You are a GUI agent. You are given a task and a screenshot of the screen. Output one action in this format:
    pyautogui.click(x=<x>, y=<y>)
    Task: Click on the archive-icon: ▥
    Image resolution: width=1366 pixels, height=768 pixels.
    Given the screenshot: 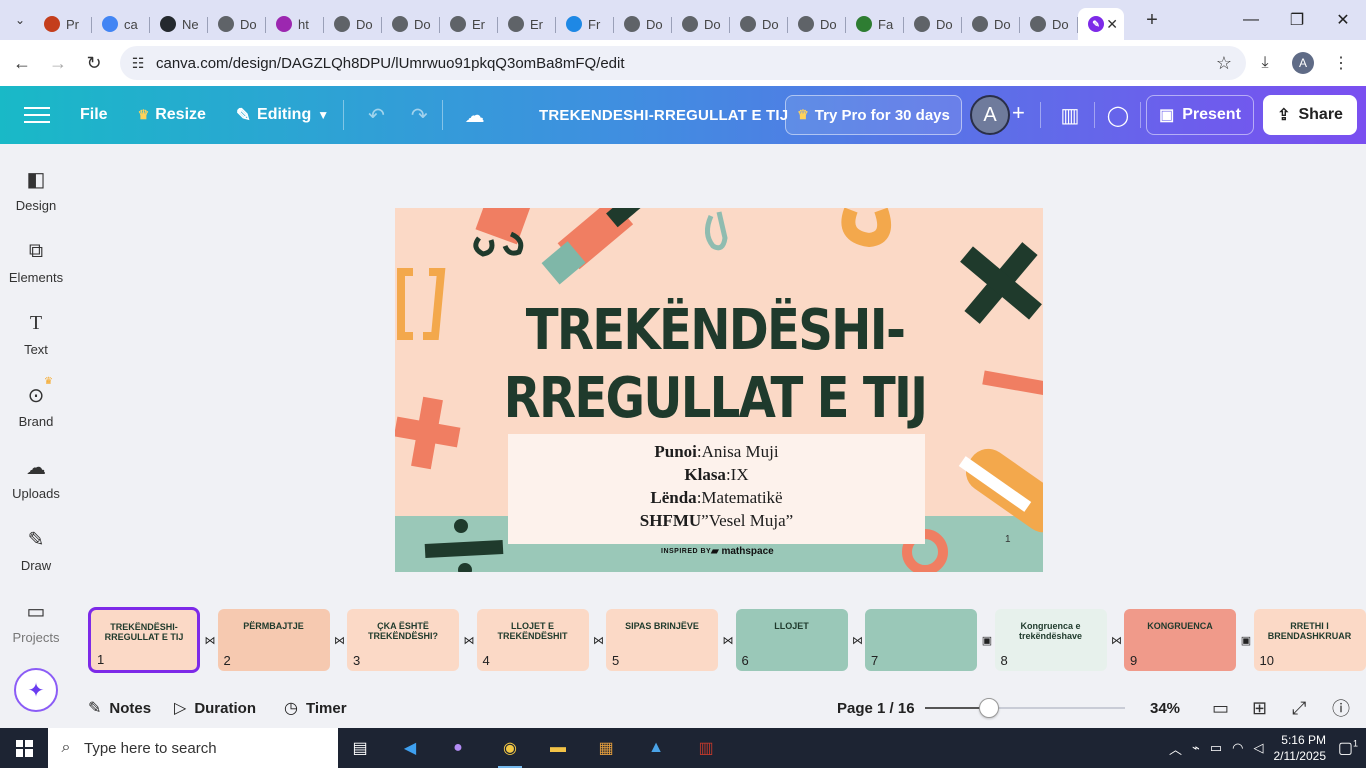 What is the action you would take?
    pyautogui.click(x=706, y=748)
    